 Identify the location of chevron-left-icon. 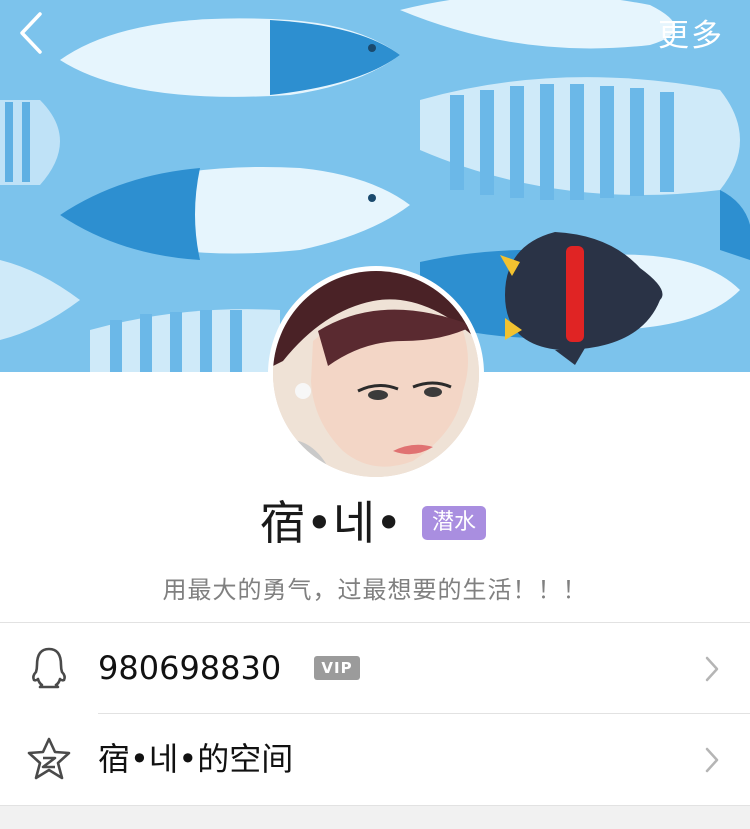
(31, 33).